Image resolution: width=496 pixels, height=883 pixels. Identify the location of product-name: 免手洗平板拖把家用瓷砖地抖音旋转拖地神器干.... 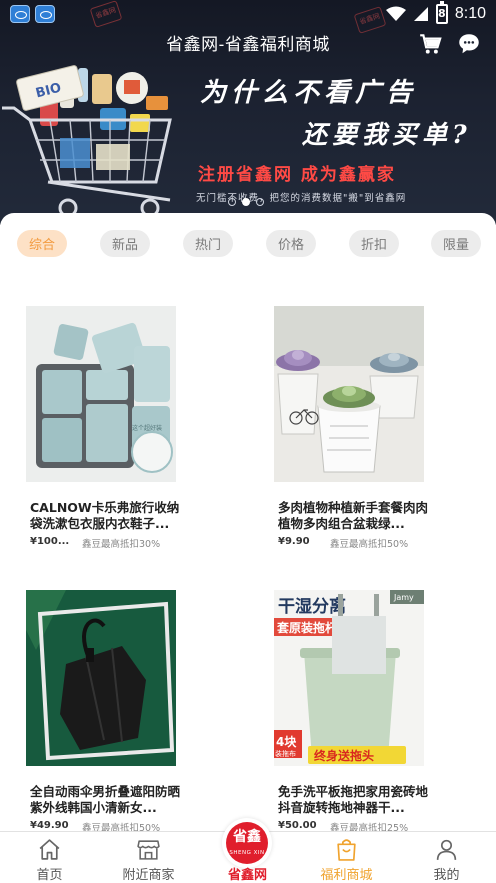
(353, 800).